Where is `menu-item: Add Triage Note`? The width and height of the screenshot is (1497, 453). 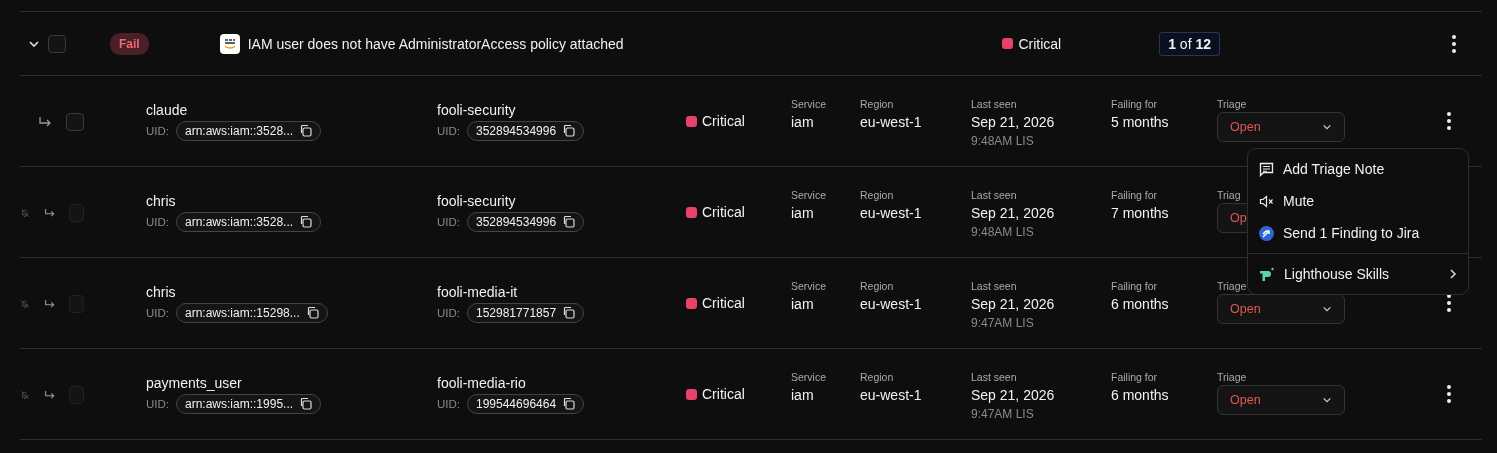 menu-item: Add Triage Note is located at coordinates (1358, 169).